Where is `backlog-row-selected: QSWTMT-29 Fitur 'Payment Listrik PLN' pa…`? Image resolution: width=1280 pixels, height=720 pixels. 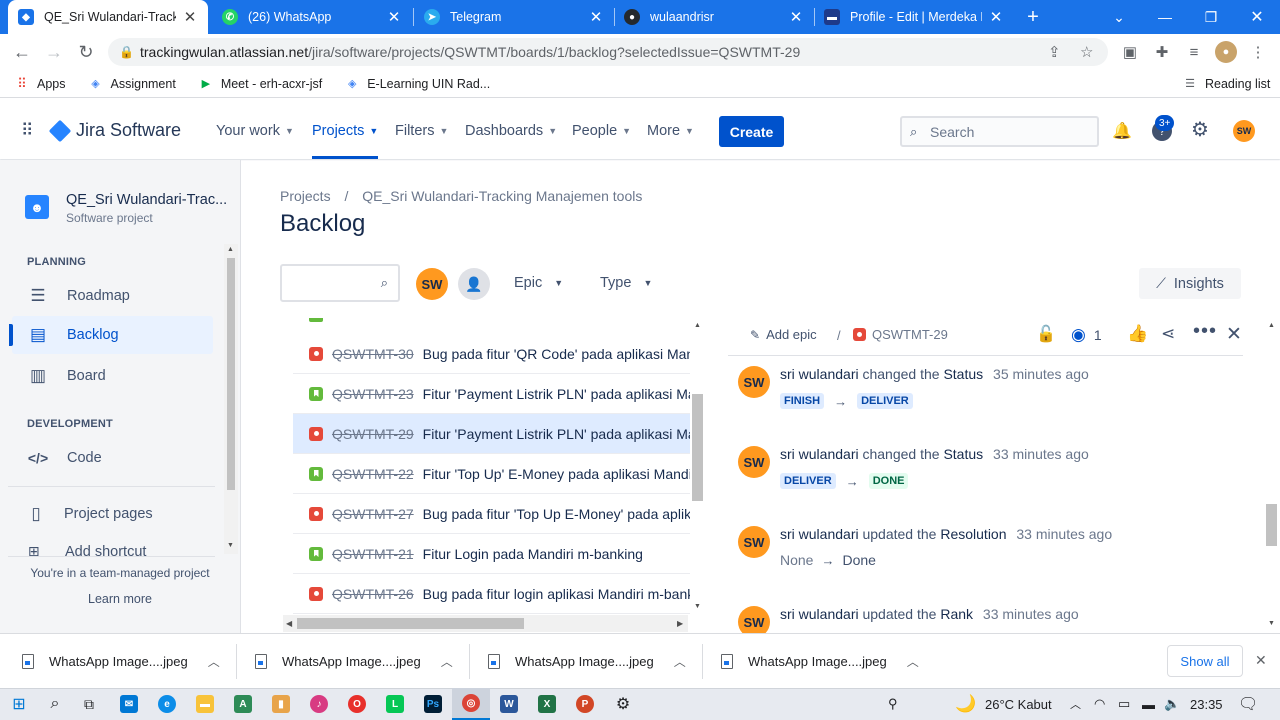 backlog-row-selected: QSWTMT-29 Fitur 'Payment Listrik PLN' pa… is located at coordinates (491, 434).